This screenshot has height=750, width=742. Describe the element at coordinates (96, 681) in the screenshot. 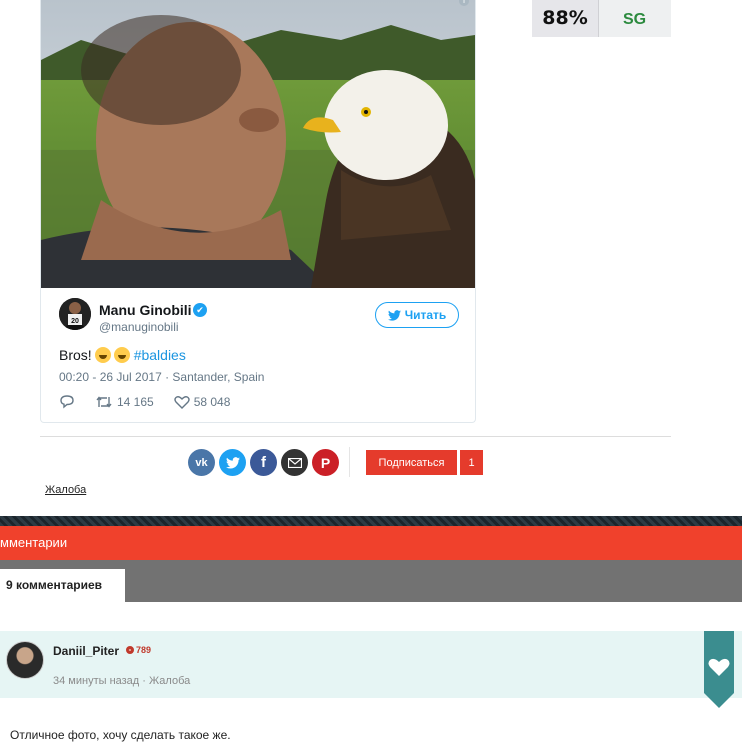

I see `comment-time: 34 минуты назад` at that location.